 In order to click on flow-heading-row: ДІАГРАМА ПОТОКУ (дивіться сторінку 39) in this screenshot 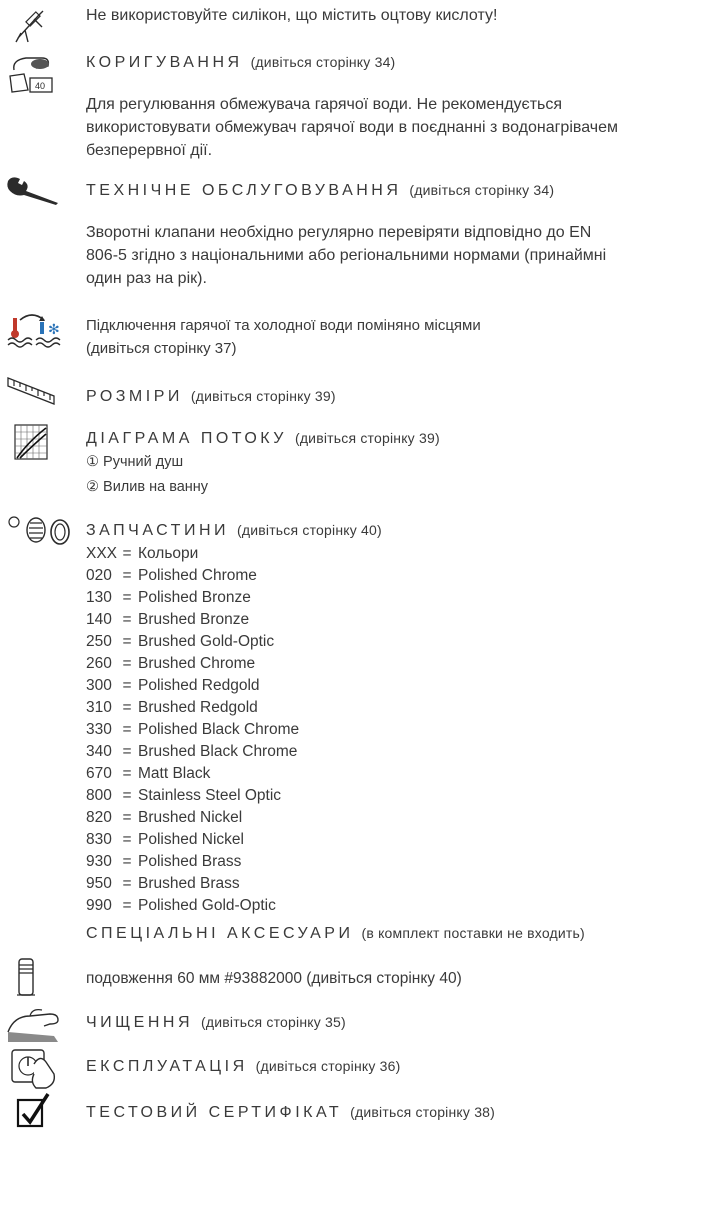, I will do `click(263, 438)`.